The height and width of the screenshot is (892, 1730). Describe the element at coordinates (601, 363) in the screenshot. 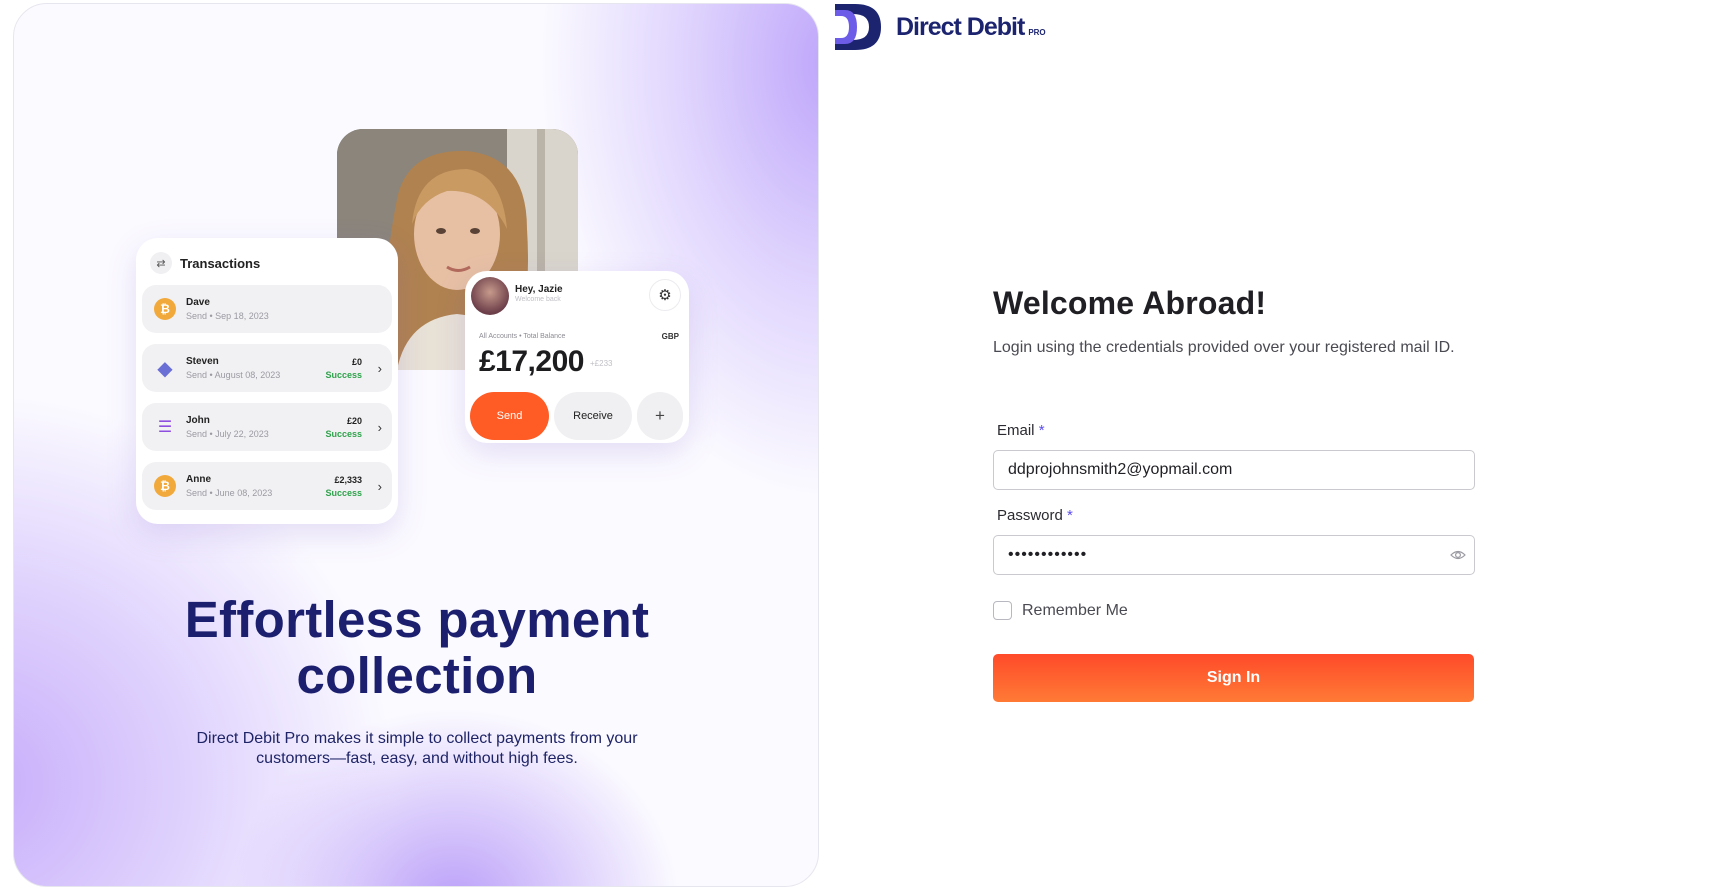

I see `balance-delta: +£233` at that location.